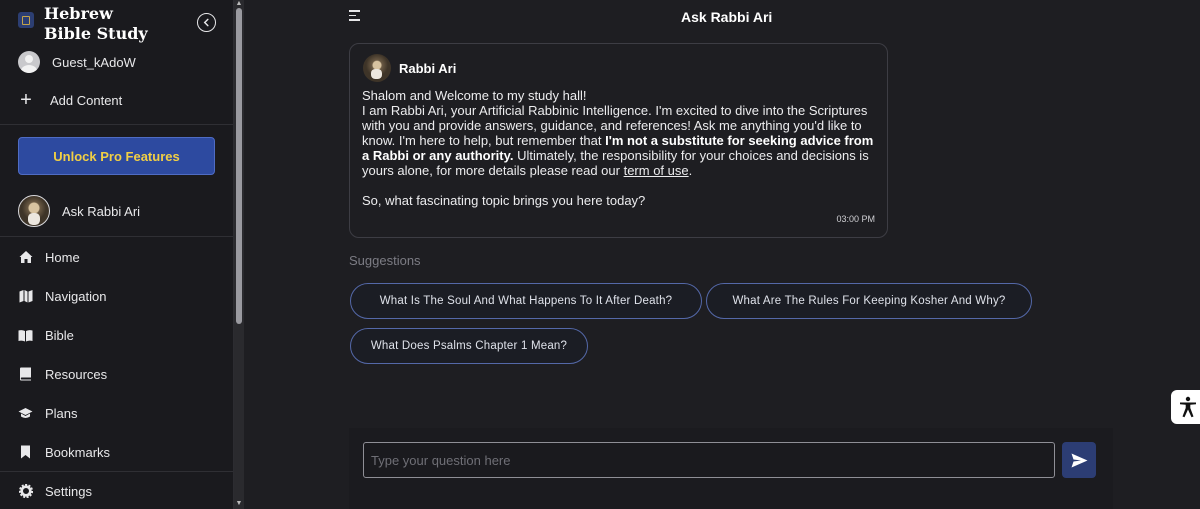 The width and height of the screenshot is (1200, 509). What do you see at coordinates (727, 17) in the screenshot?
I see `page-title: Ask Rabbi Ari` at bounding box center [727, 17].